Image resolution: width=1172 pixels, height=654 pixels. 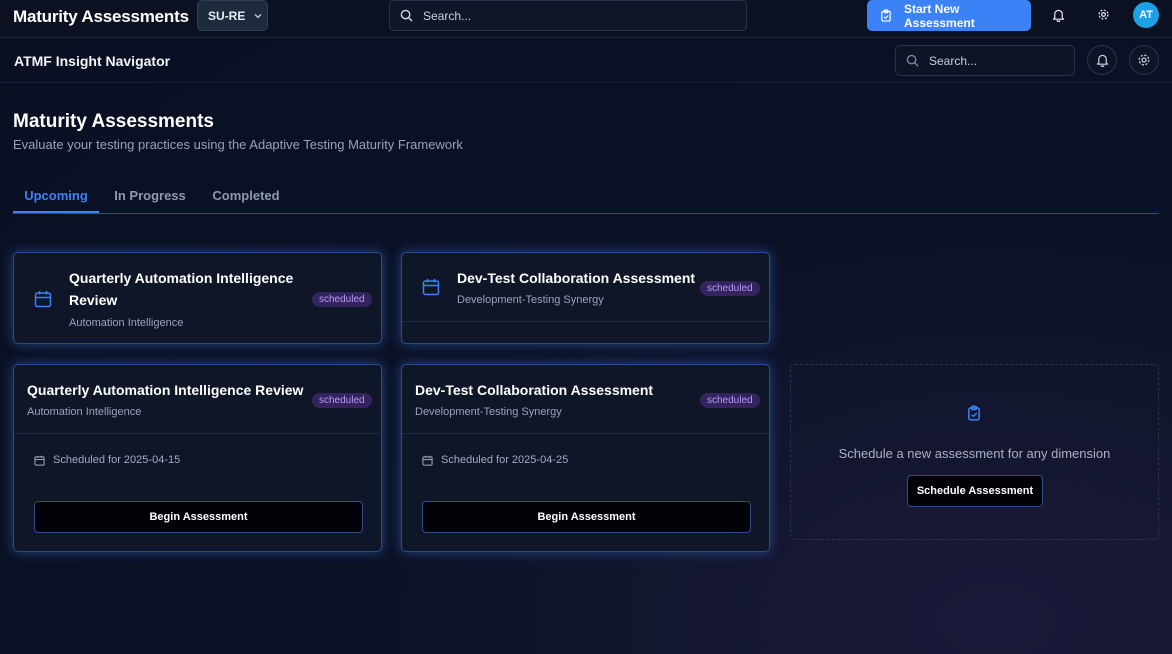 What do you see at coordinates (1146, 15) in the screenshot?
I see `user-avatar: AT` at bounding box center [1146, 15].